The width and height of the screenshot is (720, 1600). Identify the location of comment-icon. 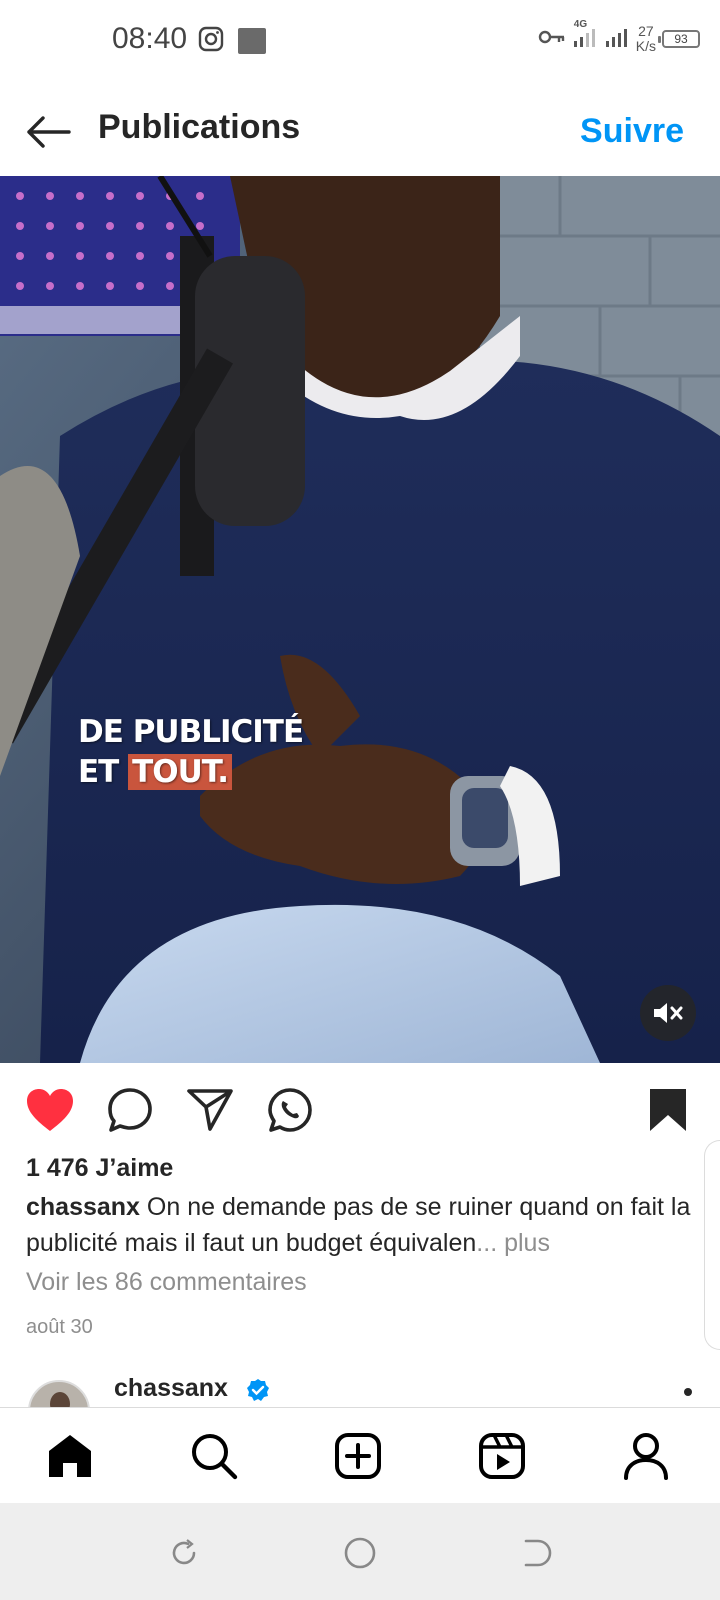
(130, 1110).